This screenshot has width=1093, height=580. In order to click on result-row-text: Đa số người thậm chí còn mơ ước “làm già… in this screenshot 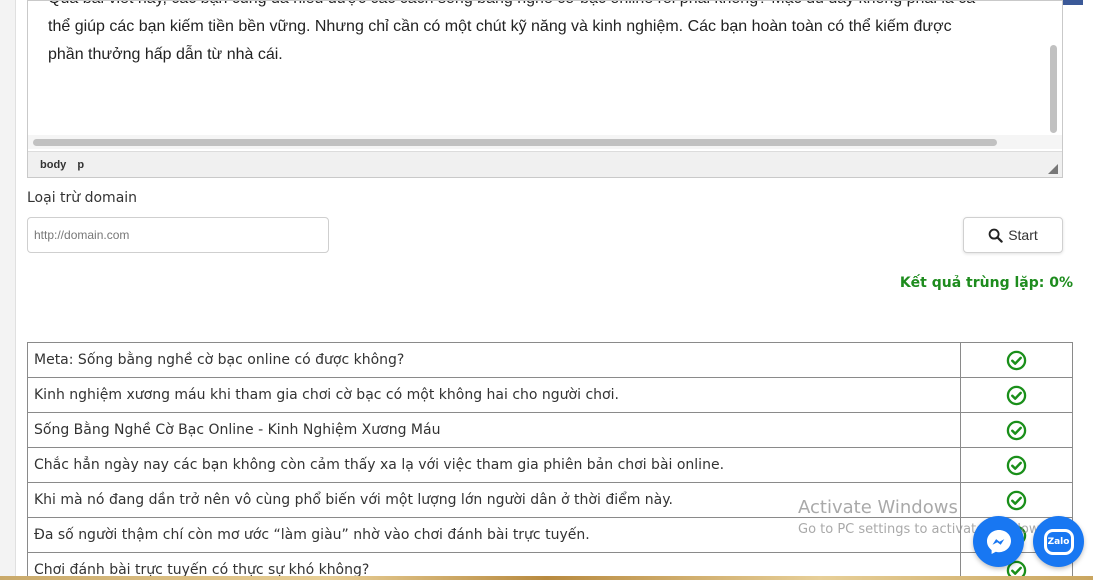, I will do `click(494, 535)`.